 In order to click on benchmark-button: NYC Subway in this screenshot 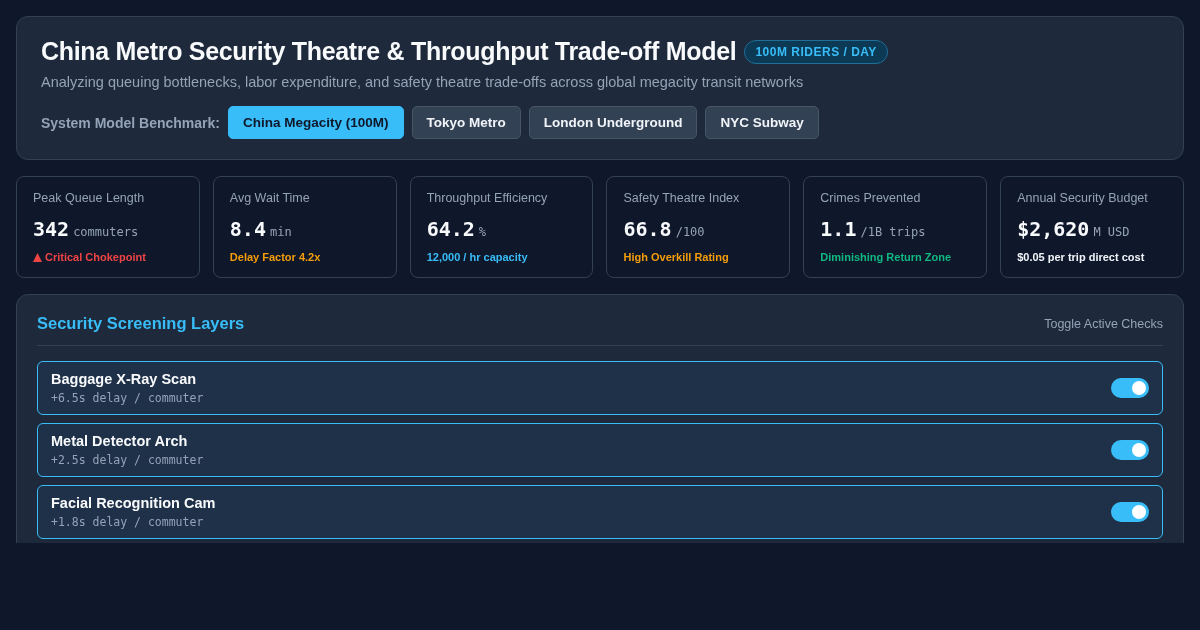, I will do `click(762, 122)`.